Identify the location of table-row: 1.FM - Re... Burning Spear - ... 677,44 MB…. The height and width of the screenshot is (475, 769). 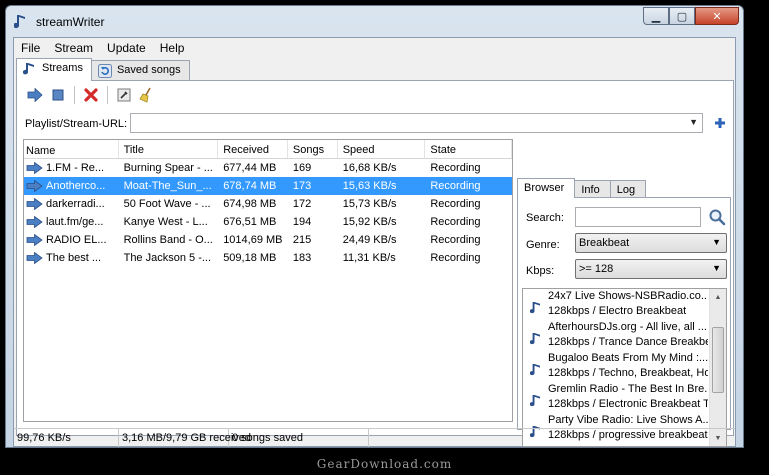
(268, 168).